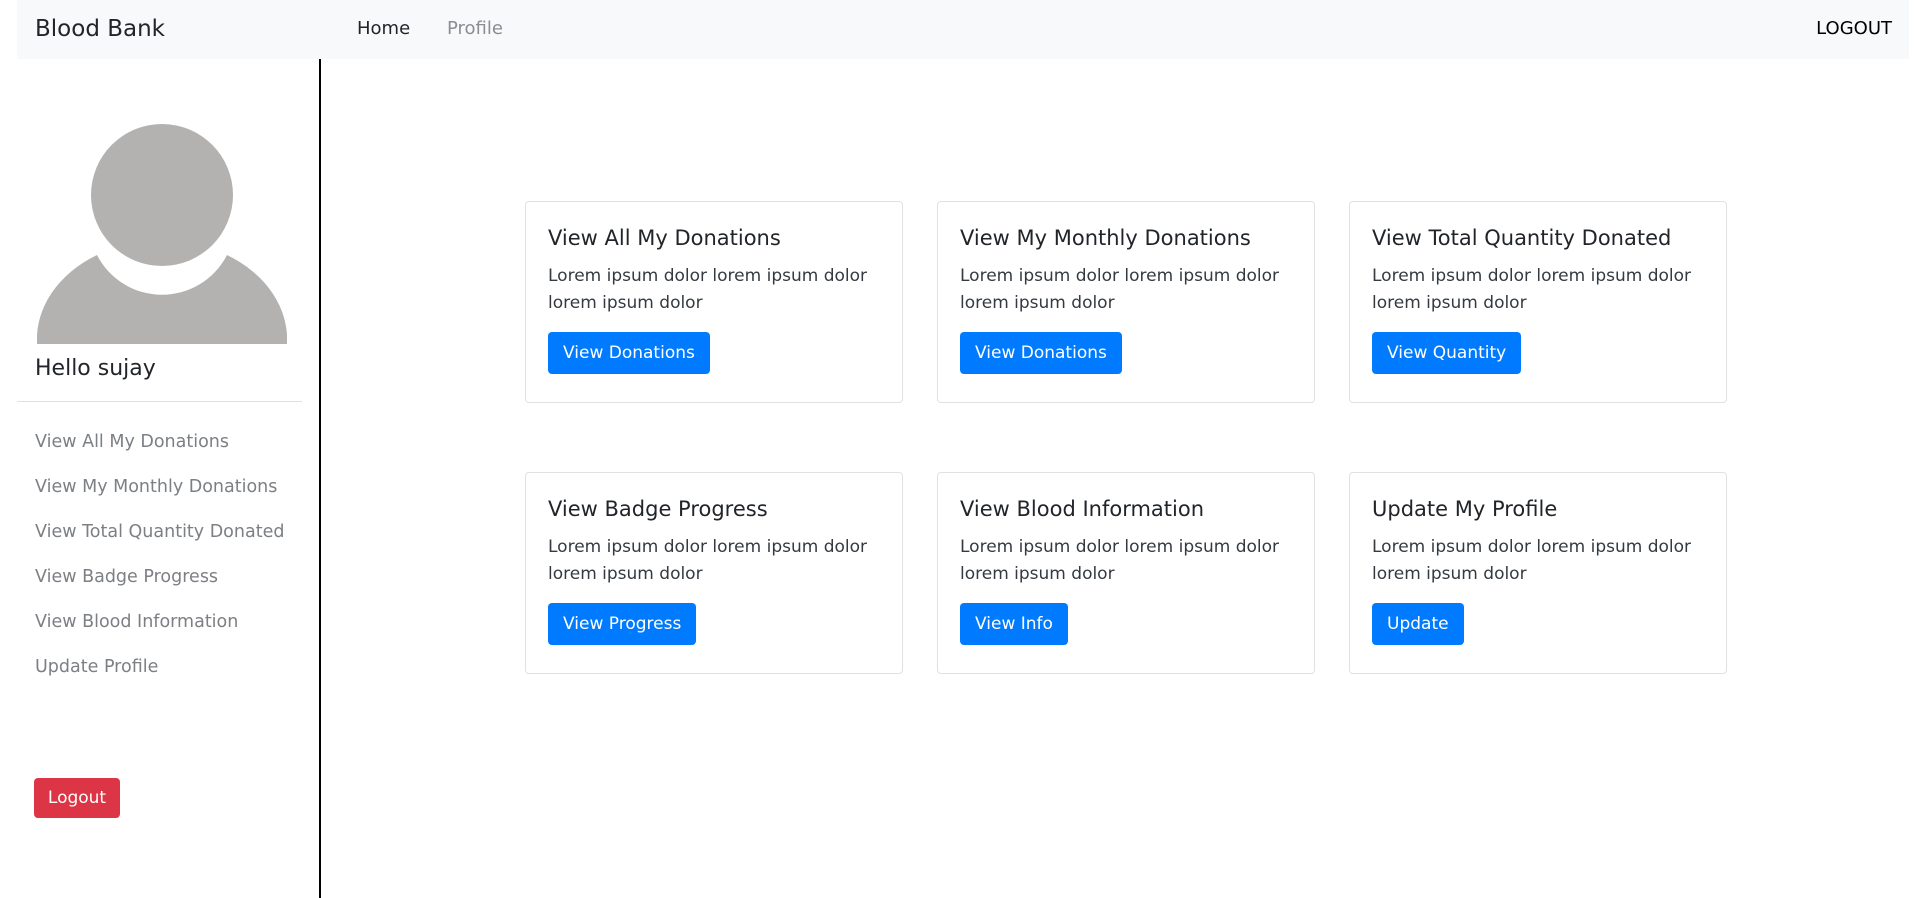 This screenshot has width=1920, height=898. Describe the element at coordinates (1105, 238) in the screenshot. I see `card-title: View My Monthly Donations` at that location.